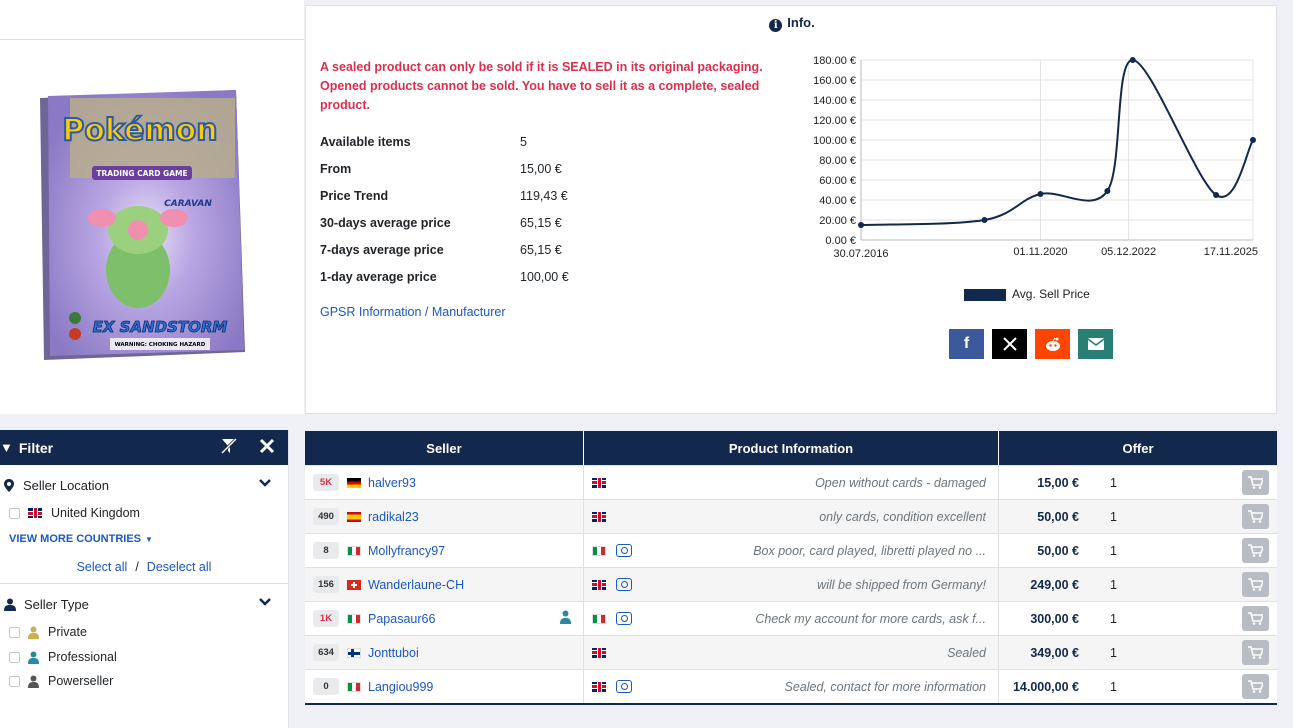 This screenshot has height=728, width=1293. I want to click on sales-count-badge: 0, so click(326, 686).